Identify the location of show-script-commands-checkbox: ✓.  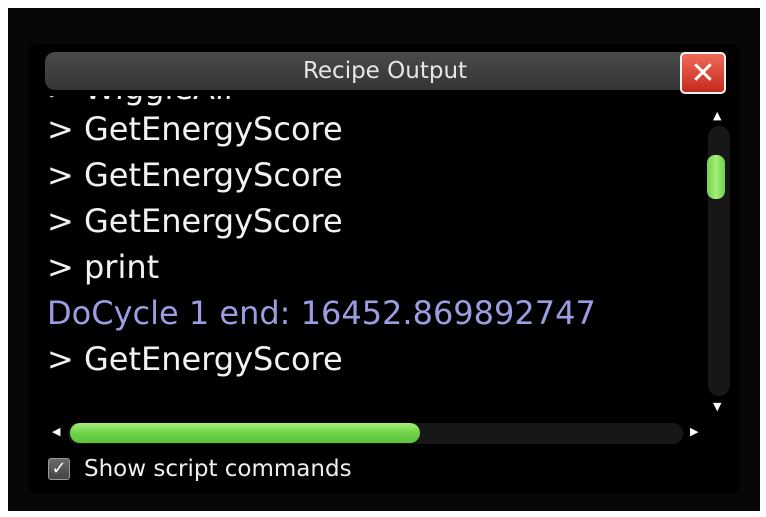
(59, 469).